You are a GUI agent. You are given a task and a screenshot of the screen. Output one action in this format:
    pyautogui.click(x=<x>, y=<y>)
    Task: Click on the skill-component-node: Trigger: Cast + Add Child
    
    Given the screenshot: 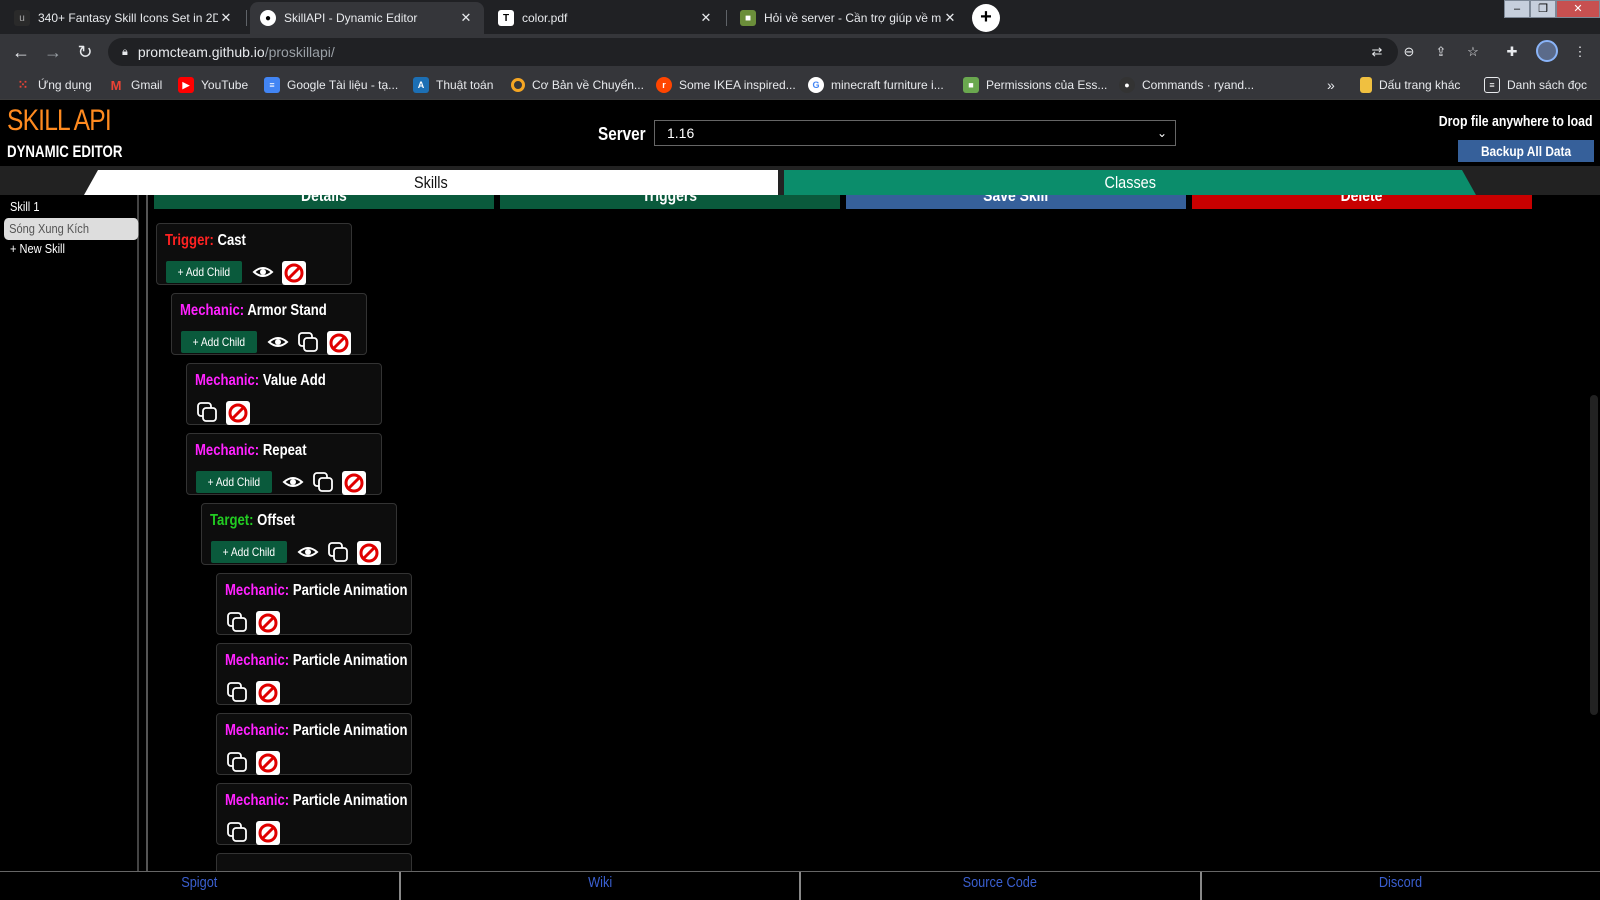 What is the action you would take?
    pyautogui.click(x=254, y=254)
    